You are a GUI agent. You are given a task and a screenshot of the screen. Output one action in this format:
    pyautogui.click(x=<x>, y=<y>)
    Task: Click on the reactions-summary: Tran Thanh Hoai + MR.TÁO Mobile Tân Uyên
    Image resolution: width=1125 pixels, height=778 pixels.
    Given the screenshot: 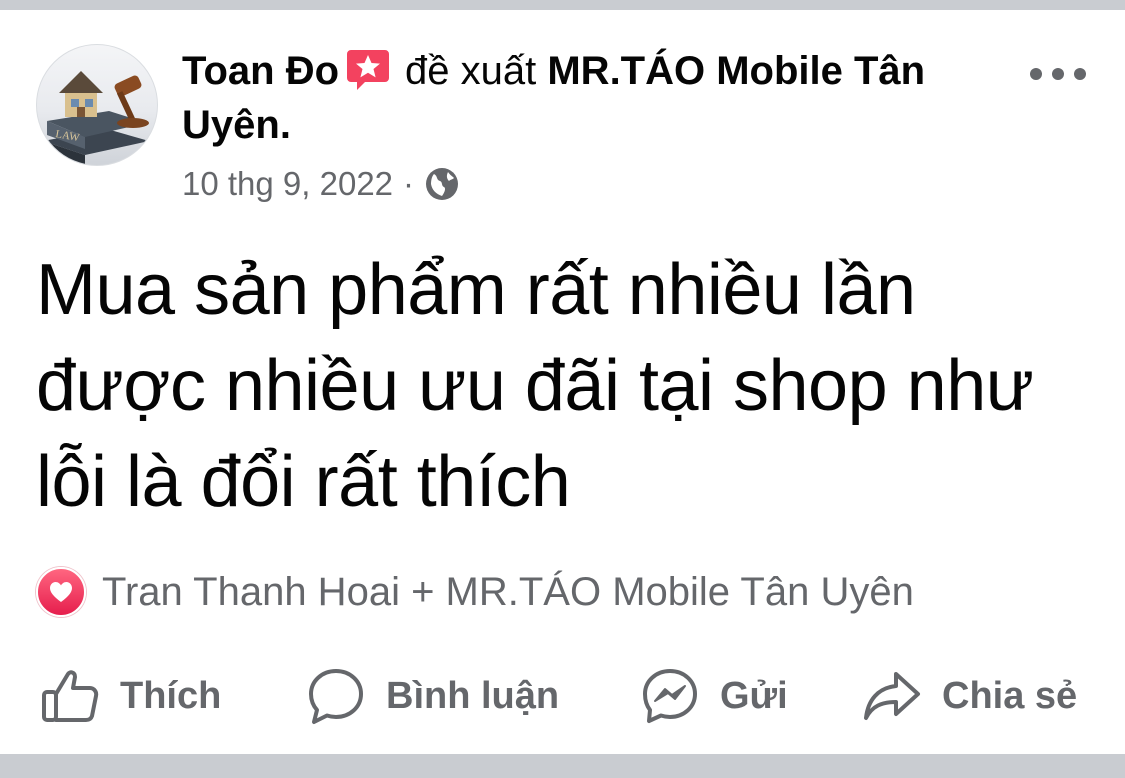 What is the action you would take?
    pyautogui.click(x=475, y=592)
    